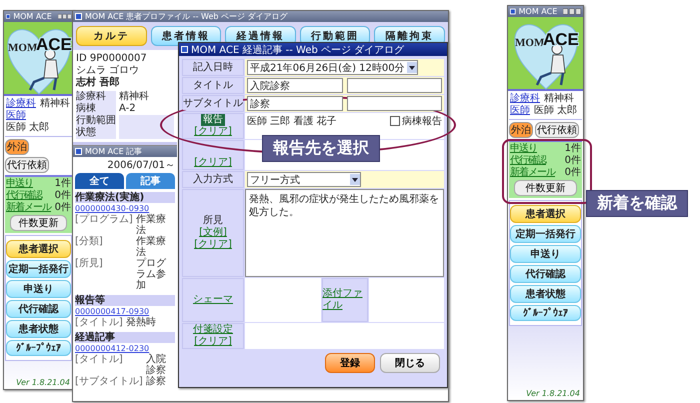 This screenshot has width=700, height=403. Describe the element at coordinates (394, 85) in the screenshot. I see `title-select` at that location.